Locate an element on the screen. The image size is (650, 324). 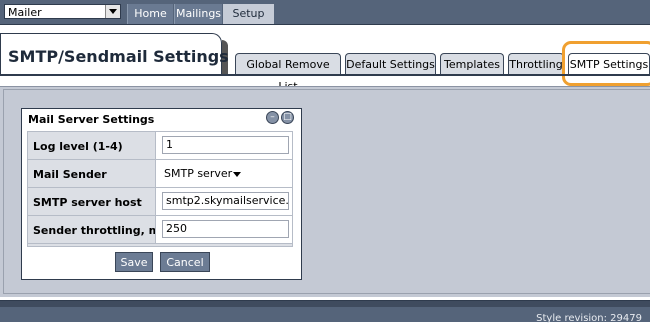
tab-default-settings: Default Settings is located at coordinates (390, 63).